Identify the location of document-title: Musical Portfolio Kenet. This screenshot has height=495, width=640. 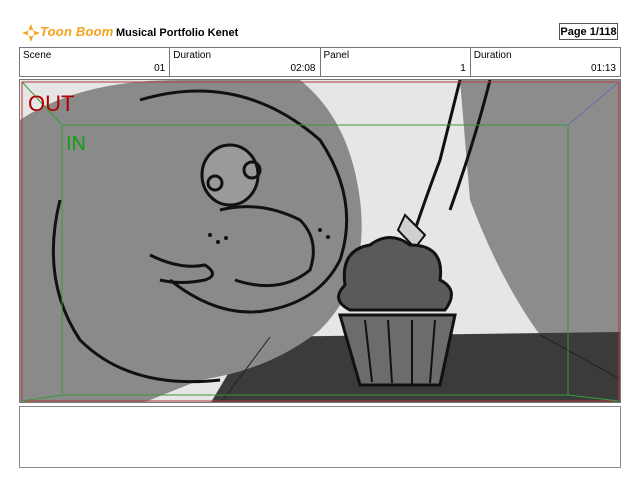
(177, 33).